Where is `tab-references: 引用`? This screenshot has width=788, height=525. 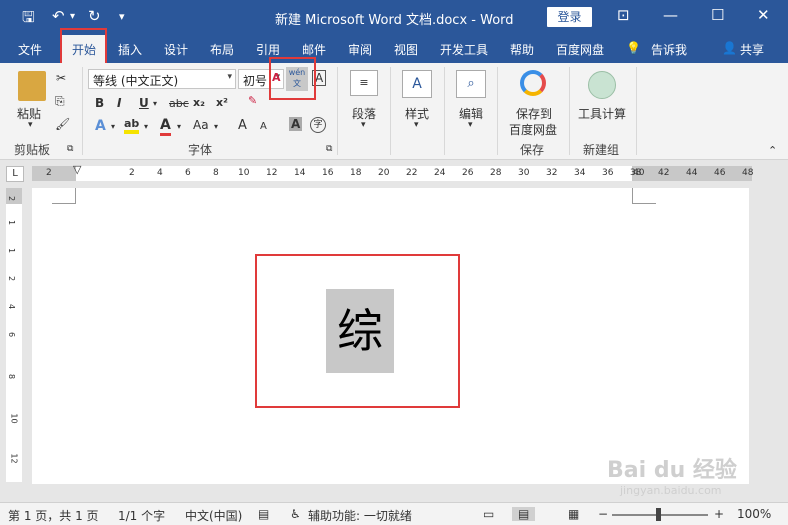
tab-references: 引用 is located at coordinates (268, 49).